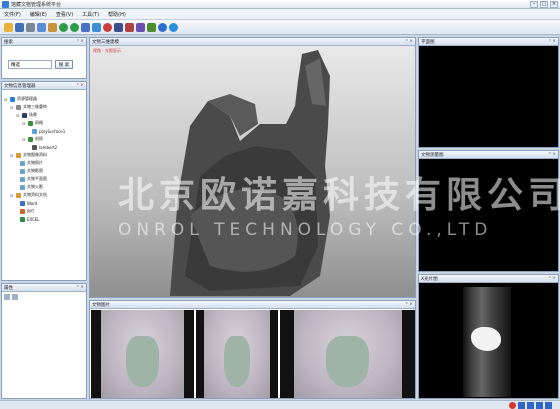 Image resolution: width=560 pixels, height=409 pixels. I want to click on tree-item-polysurface: polySurface1, so click(48, 131).